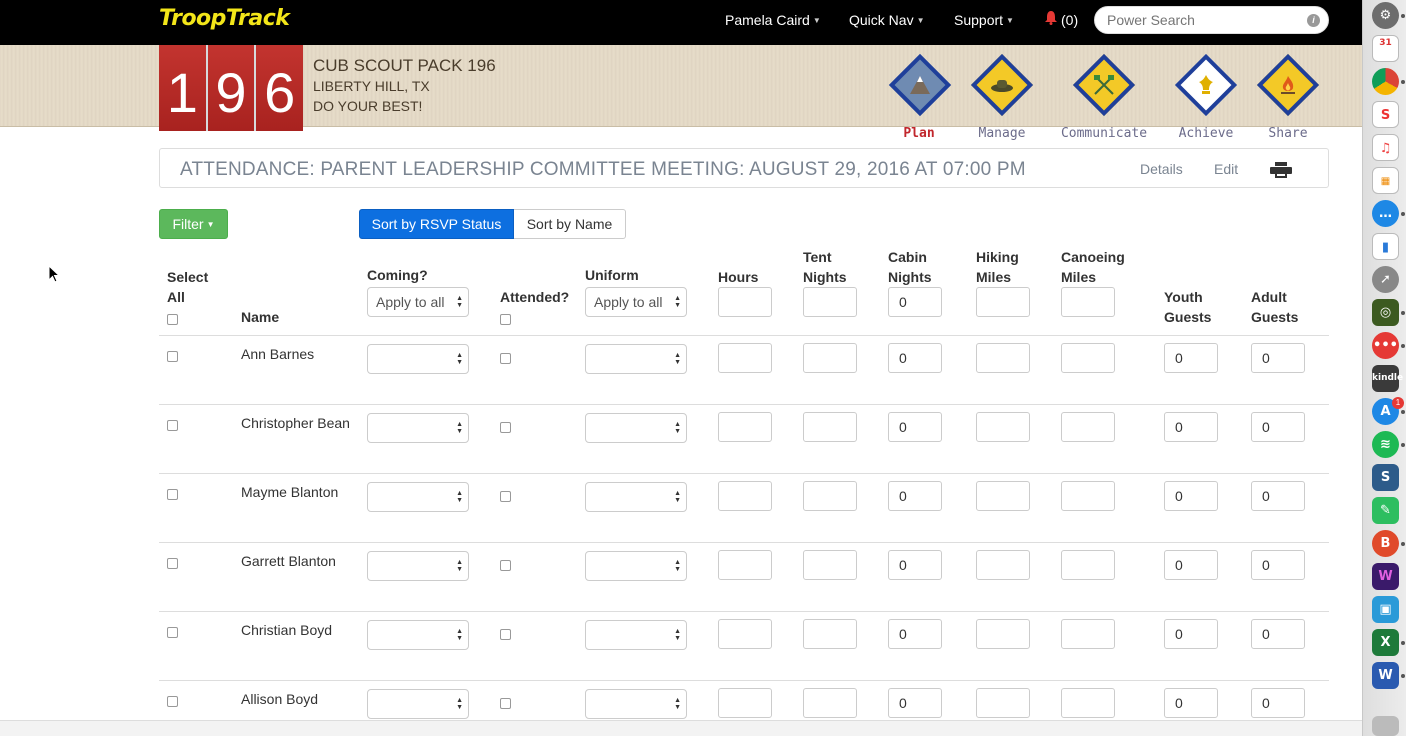 The image size is (1406, 736). I want to click on coming-apply-all-select: Apply to all ▲ ▼, so click(418, 302).